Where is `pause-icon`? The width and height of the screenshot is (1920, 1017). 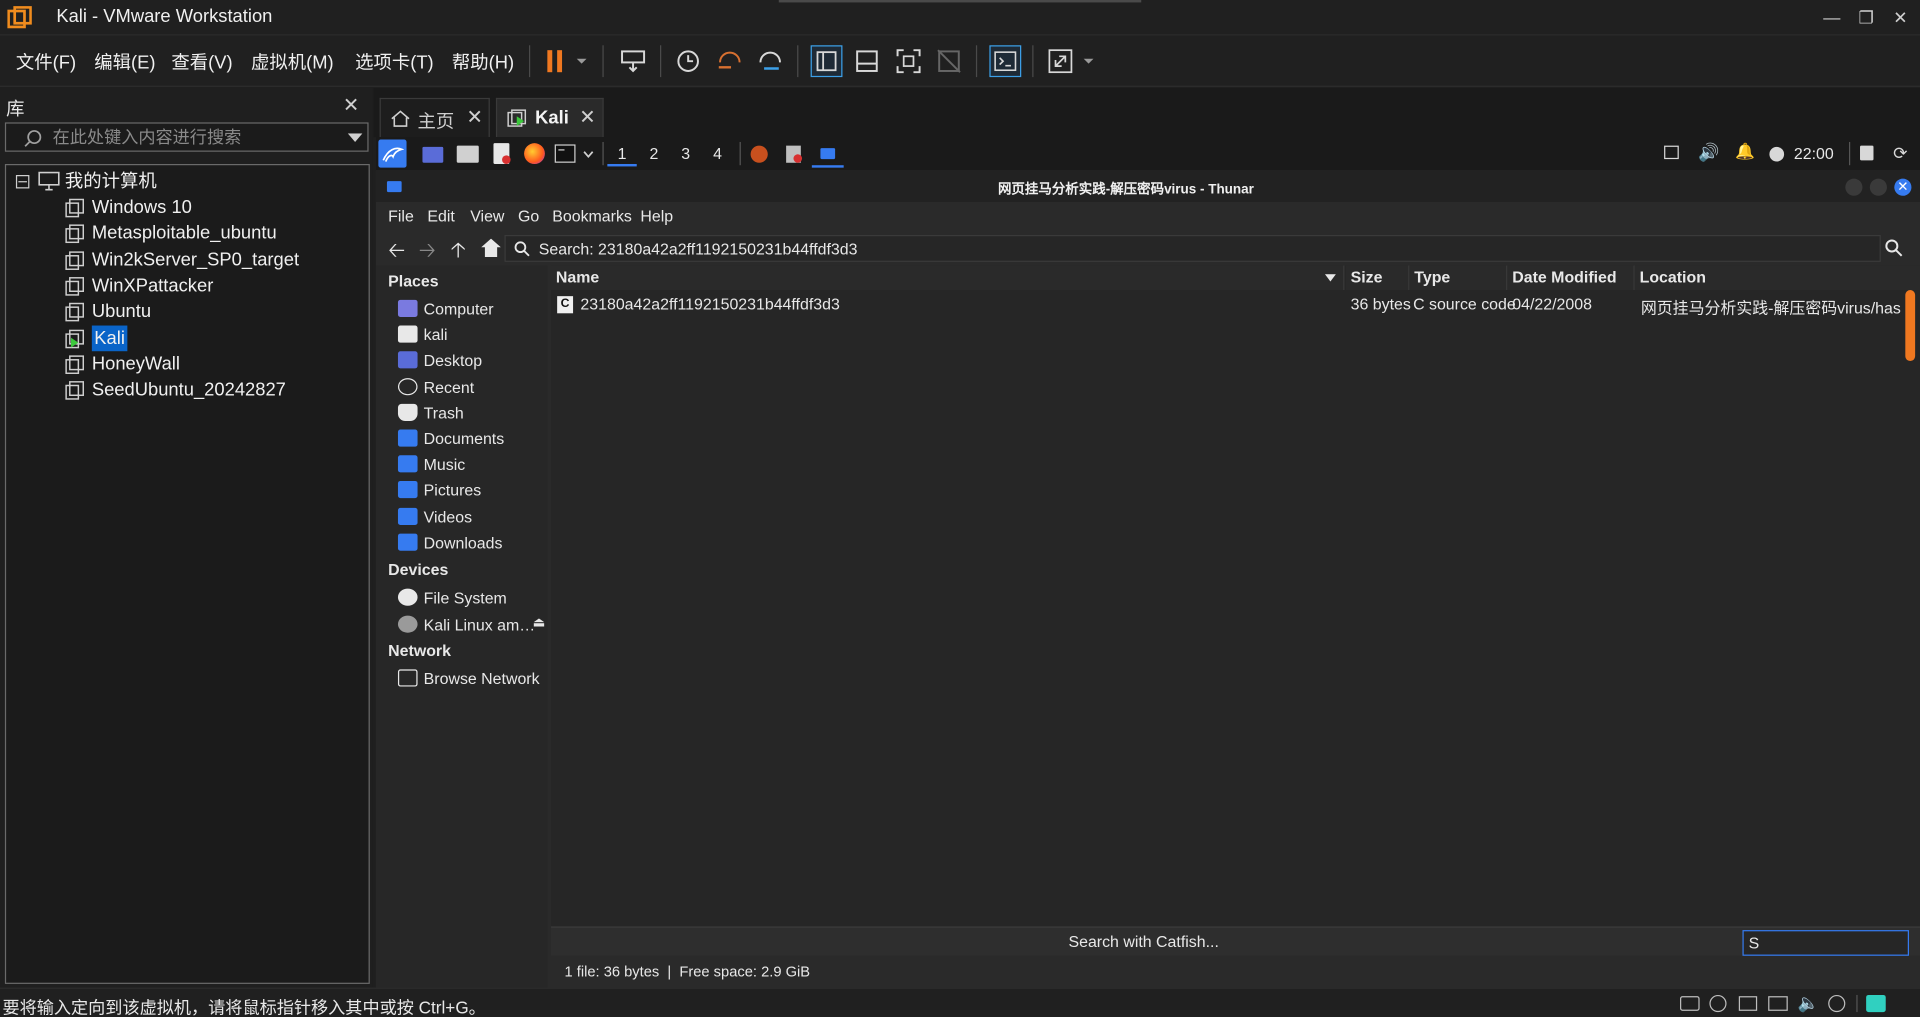
pause-icon is located at coordinates (556, 61).